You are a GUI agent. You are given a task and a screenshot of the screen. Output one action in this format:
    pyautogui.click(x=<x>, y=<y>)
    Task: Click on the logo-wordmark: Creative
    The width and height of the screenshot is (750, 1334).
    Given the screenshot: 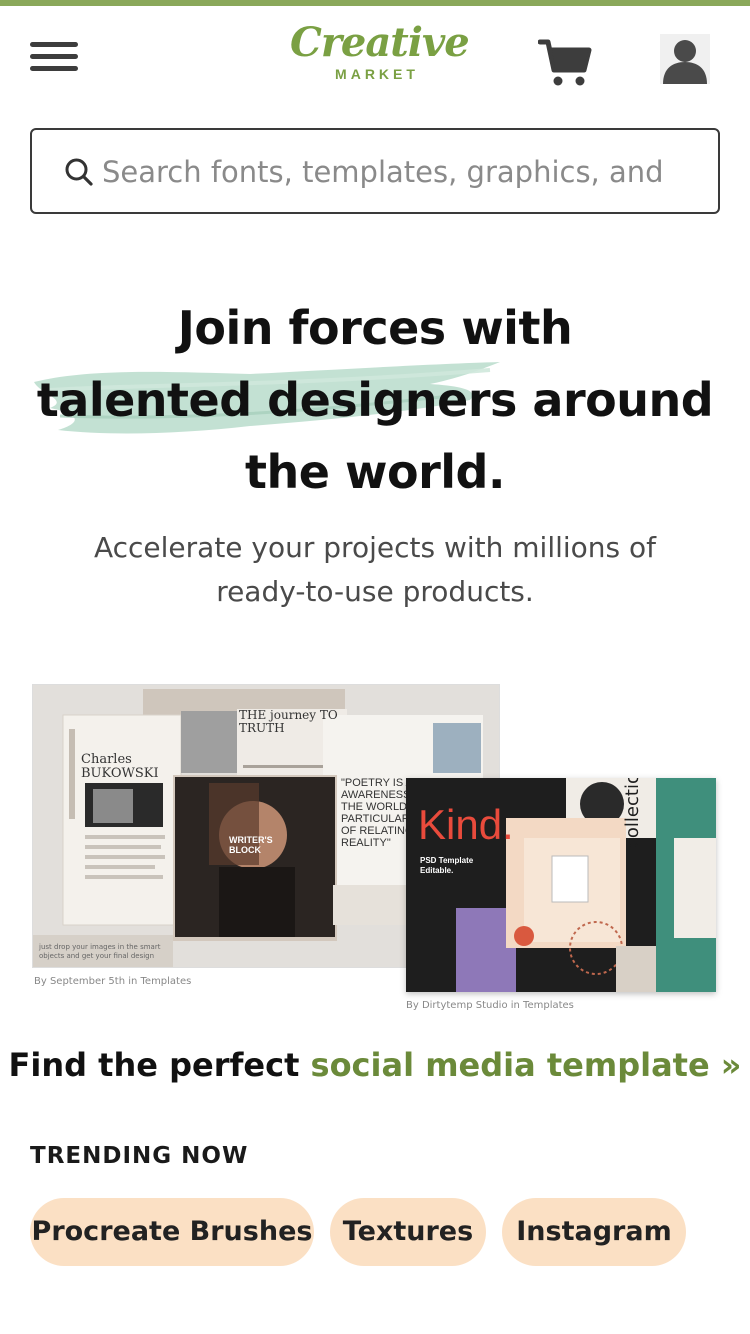 What is the action you would take?
    pyautogui.click(x=380, y=42)
    